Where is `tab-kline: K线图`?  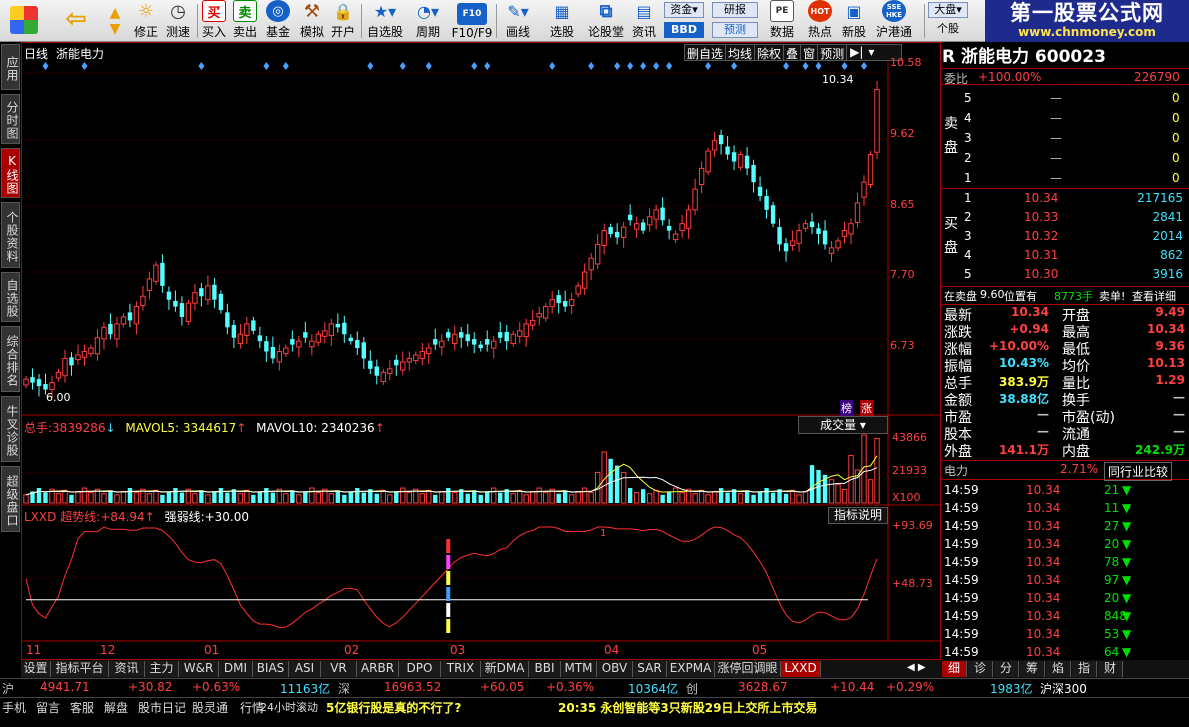 tab-kline: K线图 is located at coordinates (10, 173).